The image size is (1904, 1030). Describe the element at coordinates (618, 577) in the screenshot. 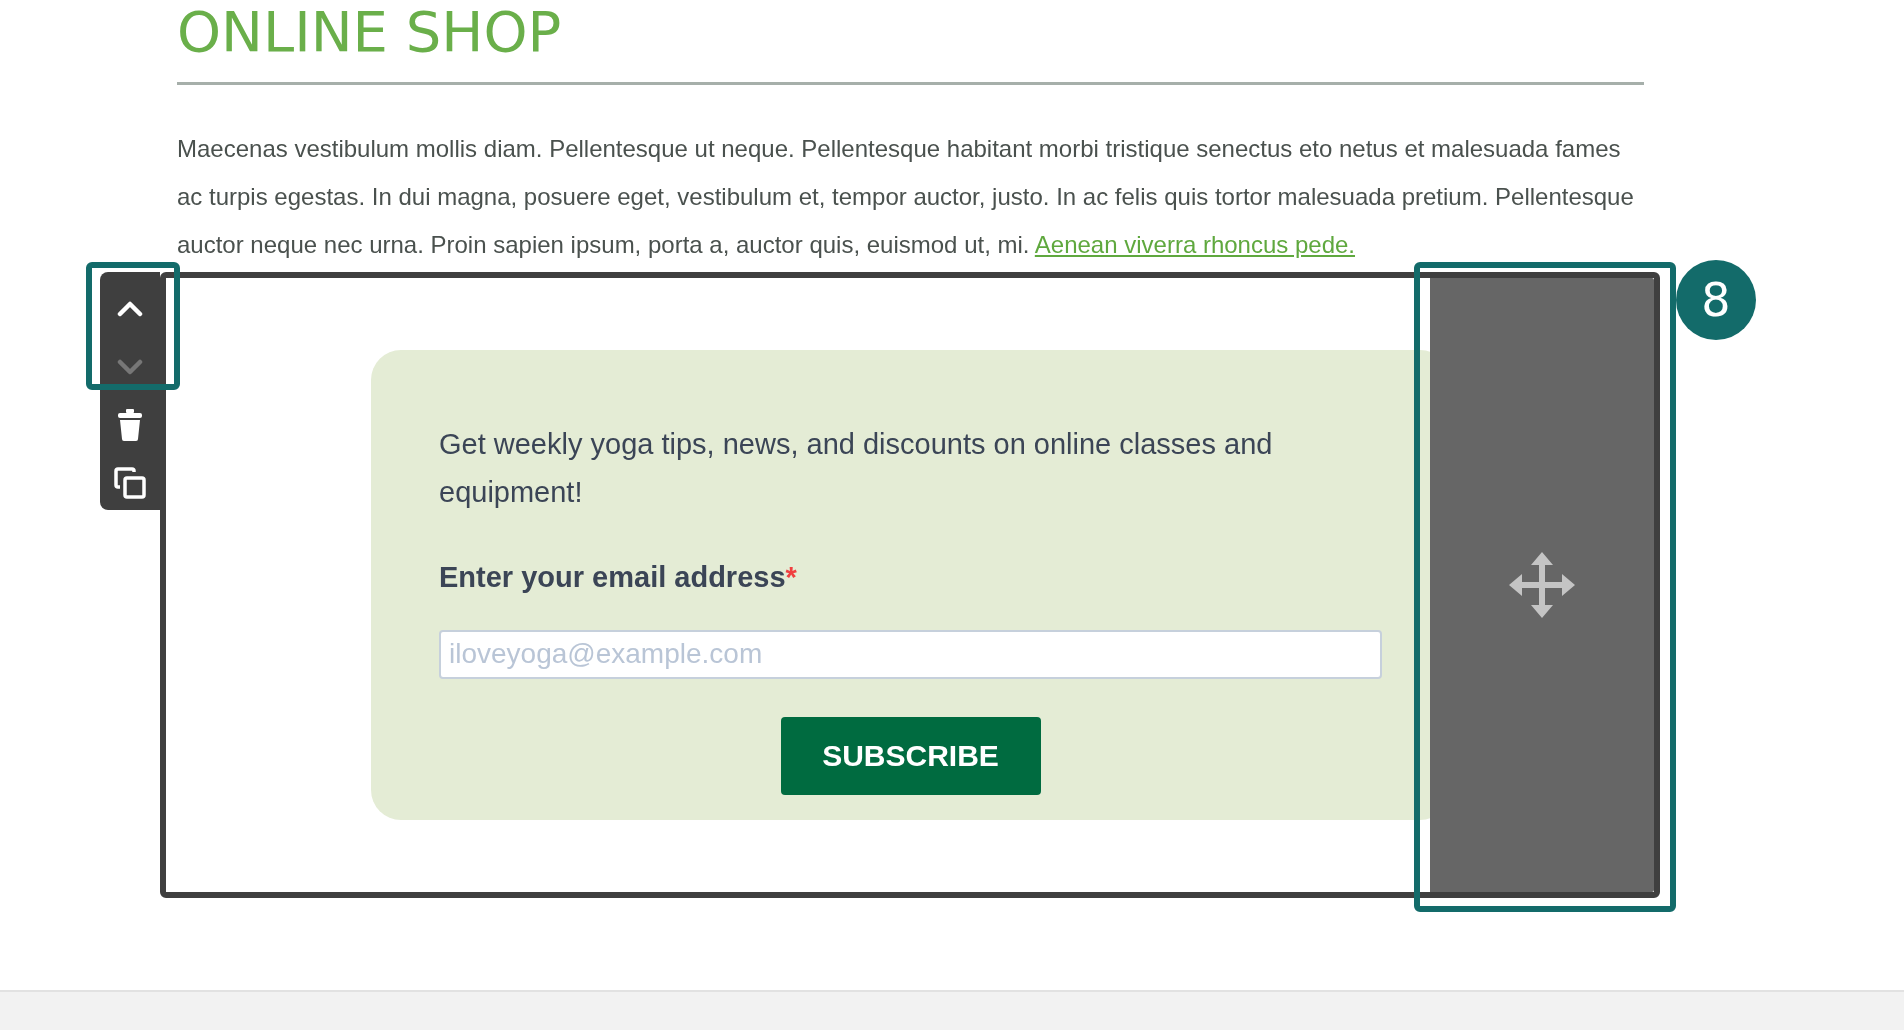

I see `field-label: Enter your email address*` at that location.